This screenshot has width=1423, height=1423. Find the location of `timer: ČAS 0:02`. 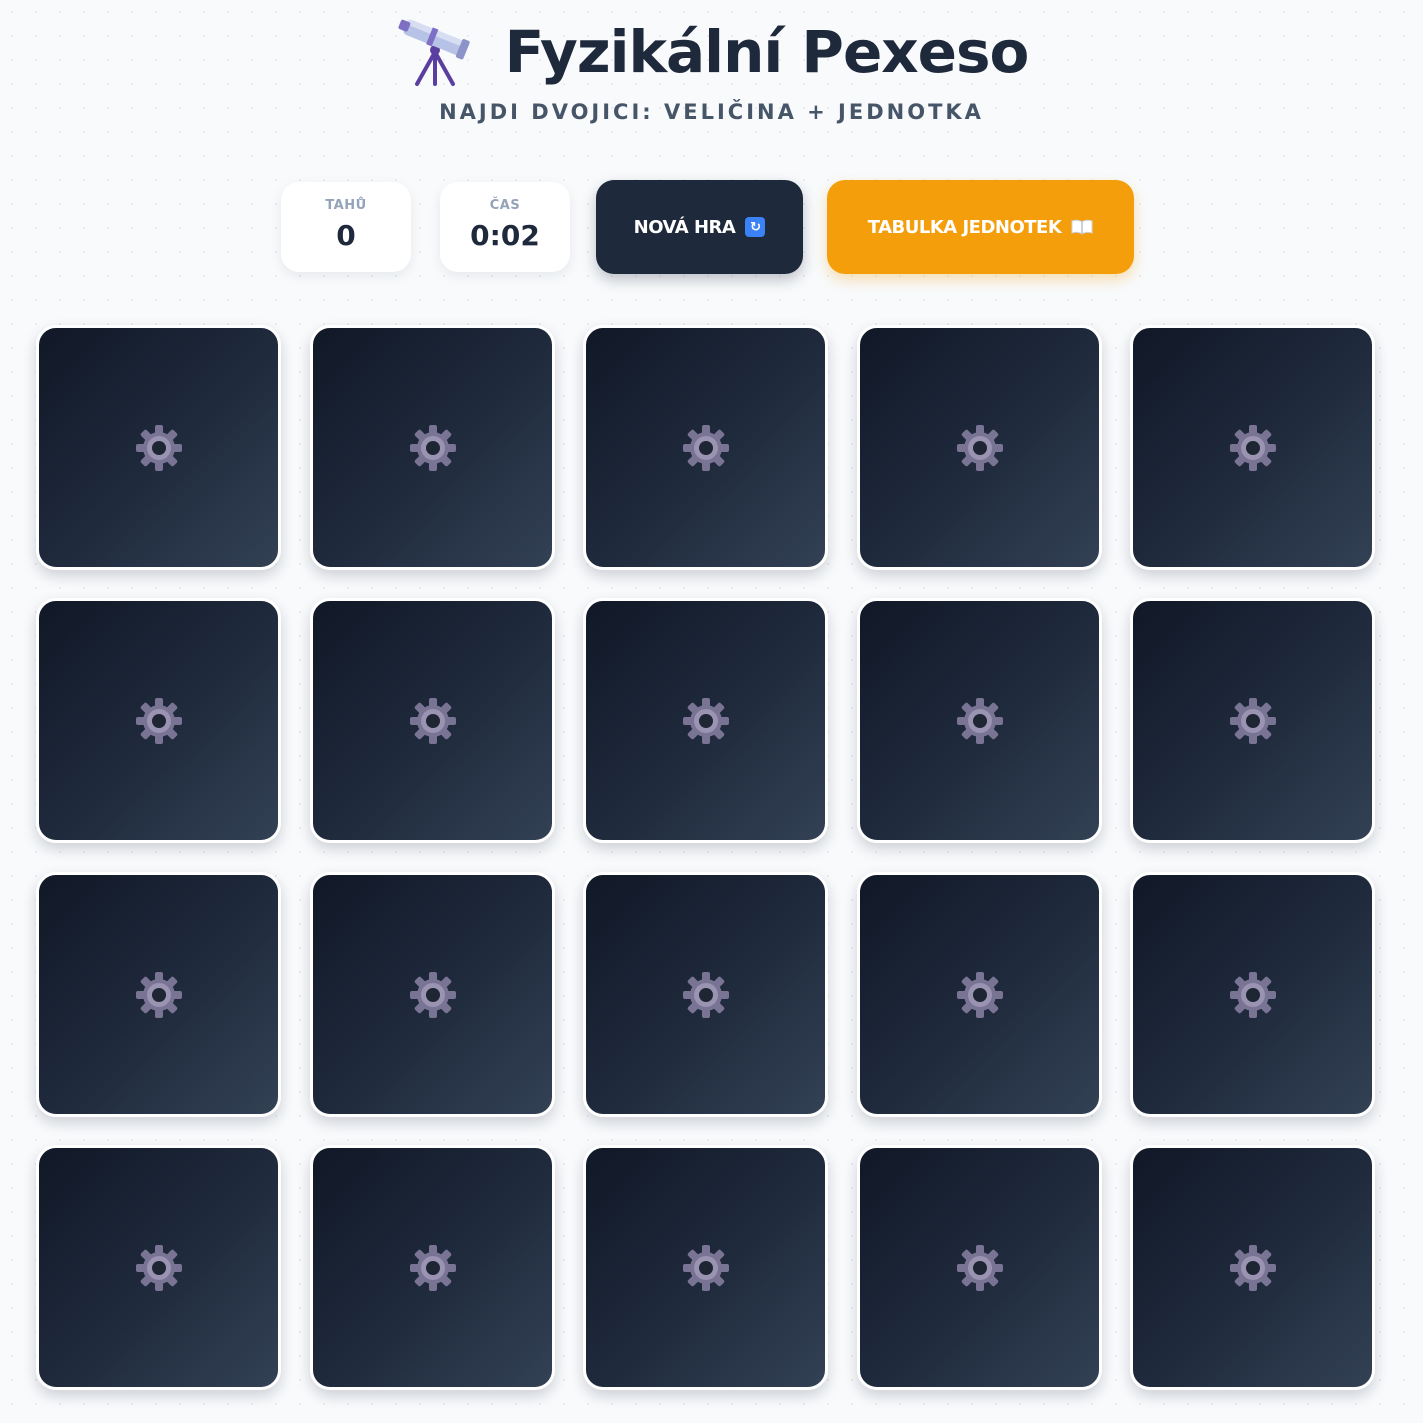

timer: ČAS 0:02 is located at coordinates (505, 227).